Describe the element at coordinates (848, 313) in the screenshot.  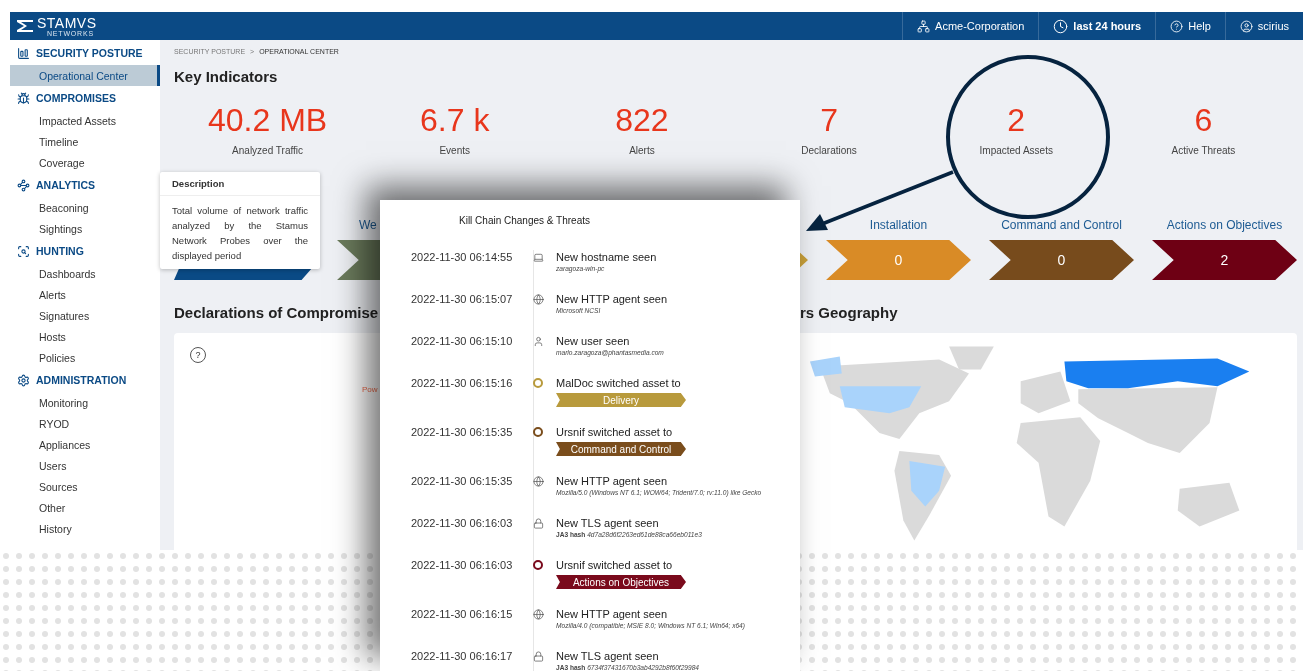
I see `section-title: rs Geography` at that location.